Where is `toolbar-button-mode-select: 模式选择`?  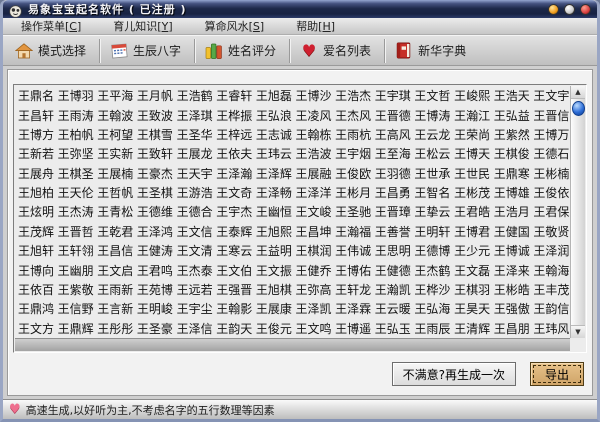
toolbar-button-mode-select: 模式选择 is located at coordinates (52, 50).